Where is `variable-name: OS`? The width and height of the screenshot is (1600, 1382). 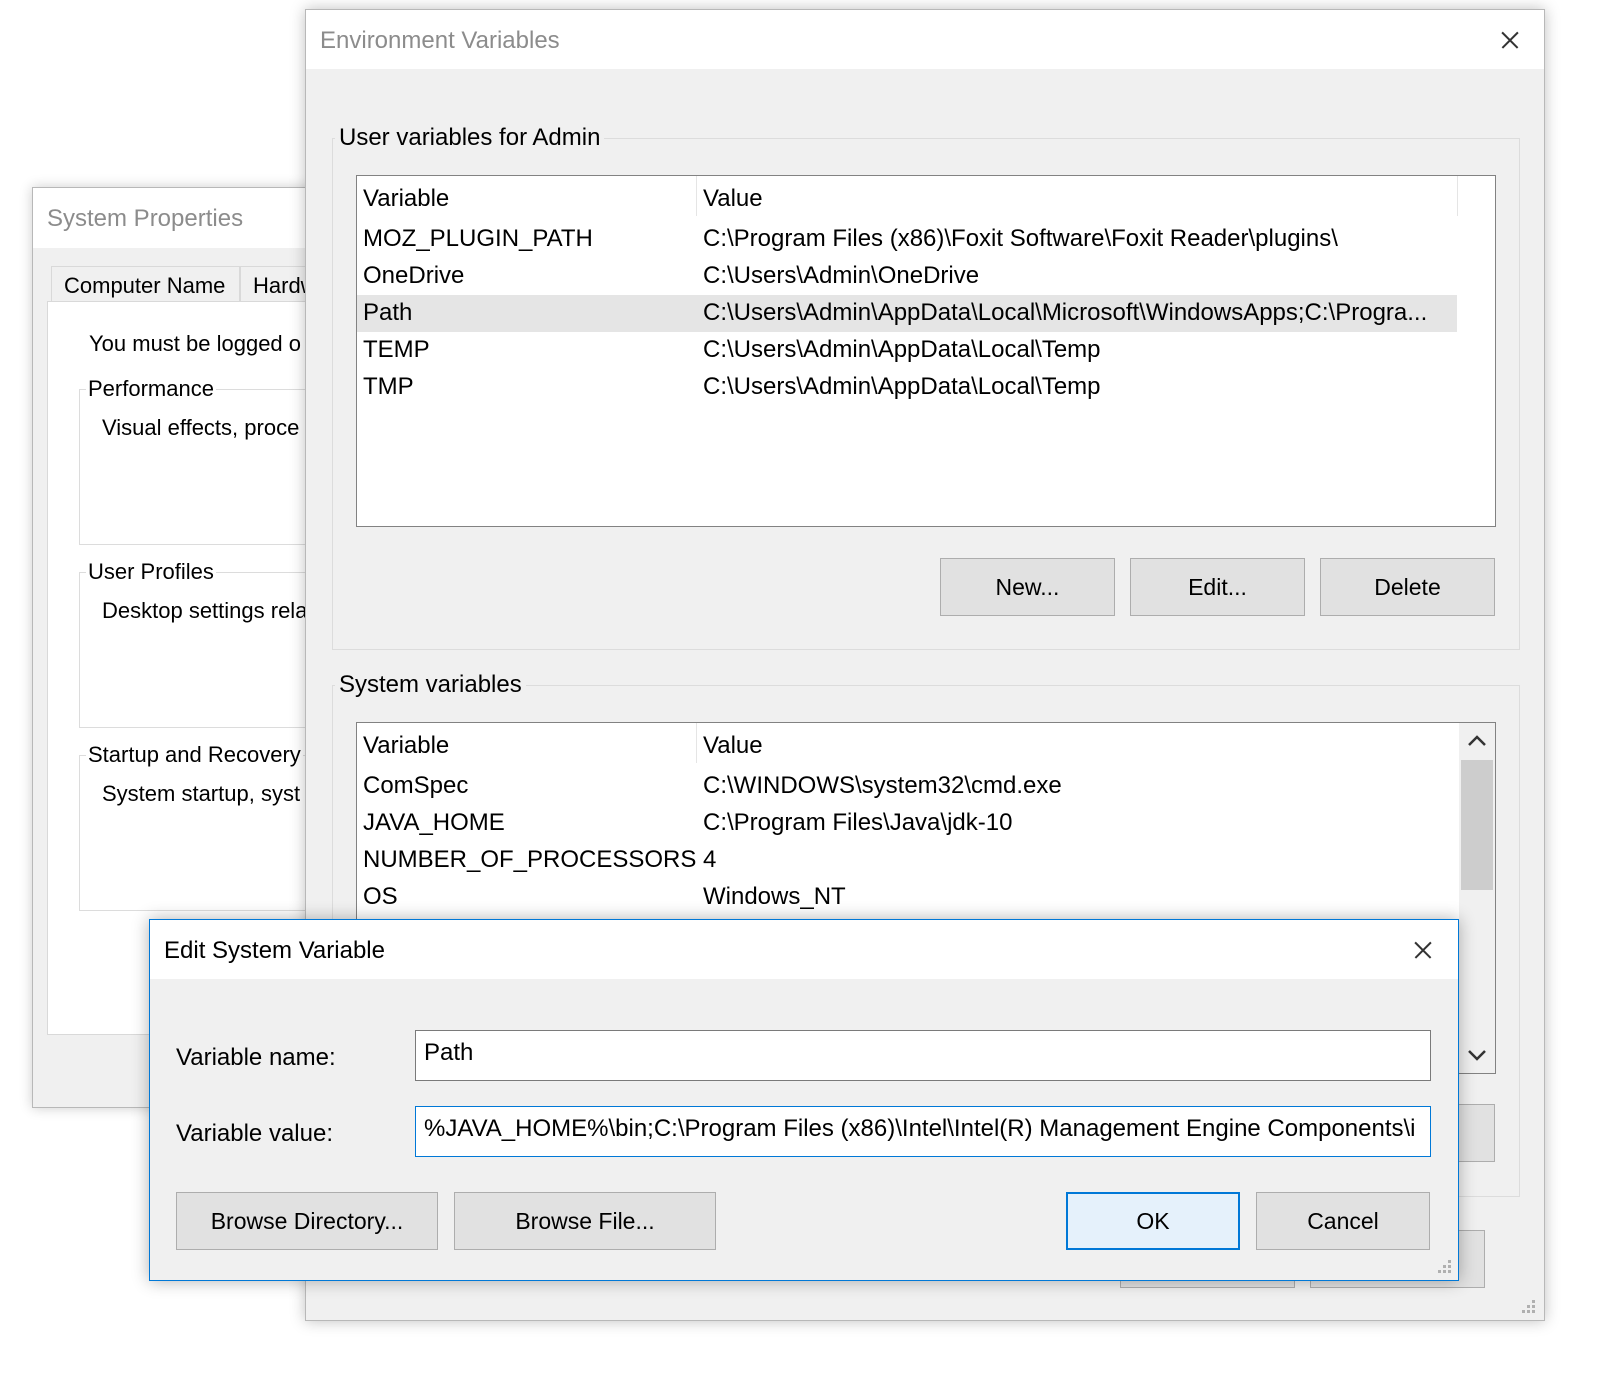 variable-name: OS is located at coordinates (380, 896).